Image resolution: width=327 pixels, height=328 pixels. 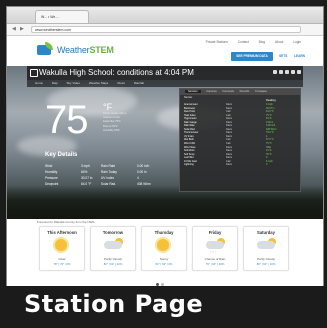 What do you see at coordinates (86, 184) in the screenshot?
I see `detail-value: 64.0 °F` at bounding box center [86, 184].